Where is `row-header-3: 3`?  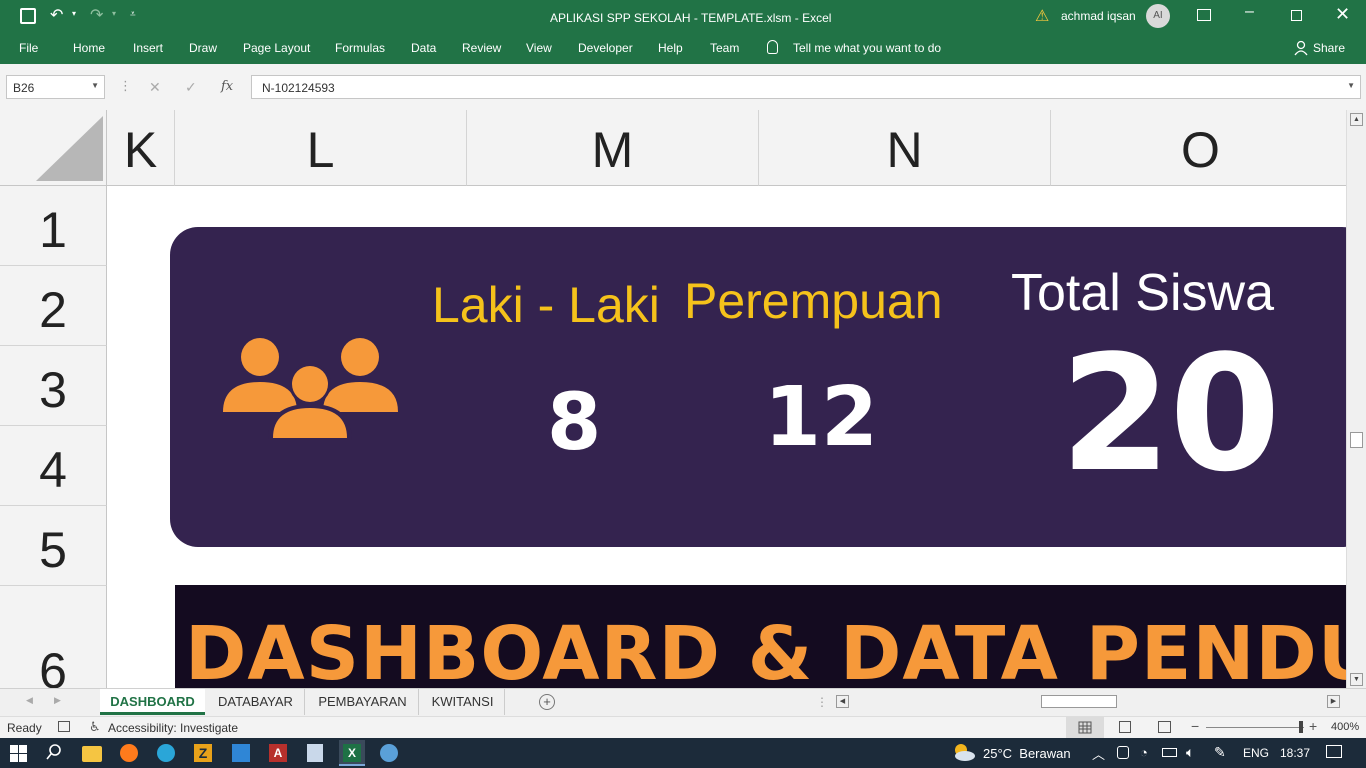 row-header-3: 3 is located at coordinates (53, 386).